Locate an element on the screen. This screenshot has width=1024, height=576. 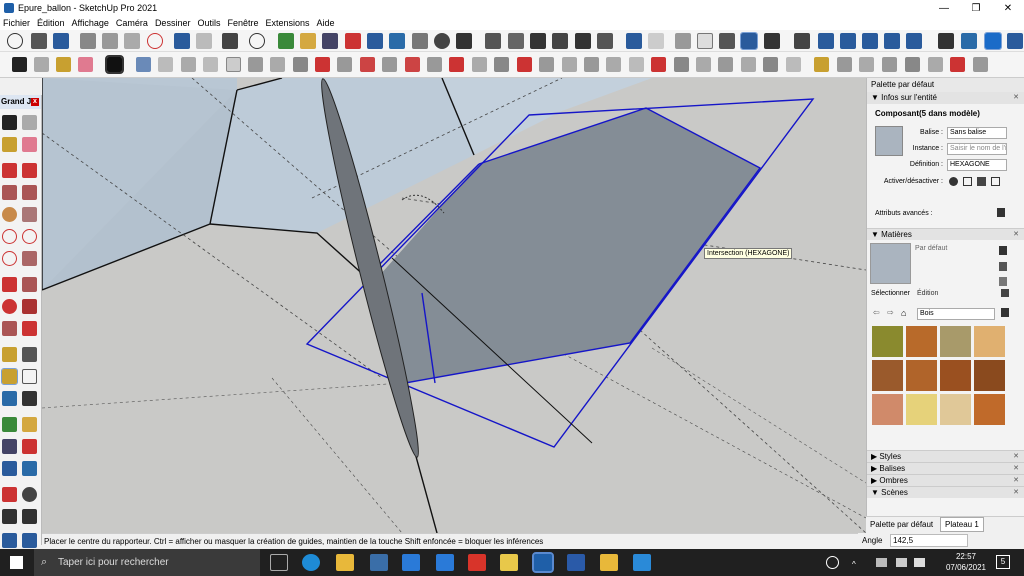
menu-edition: Édition is located at coordinates (51, 23).